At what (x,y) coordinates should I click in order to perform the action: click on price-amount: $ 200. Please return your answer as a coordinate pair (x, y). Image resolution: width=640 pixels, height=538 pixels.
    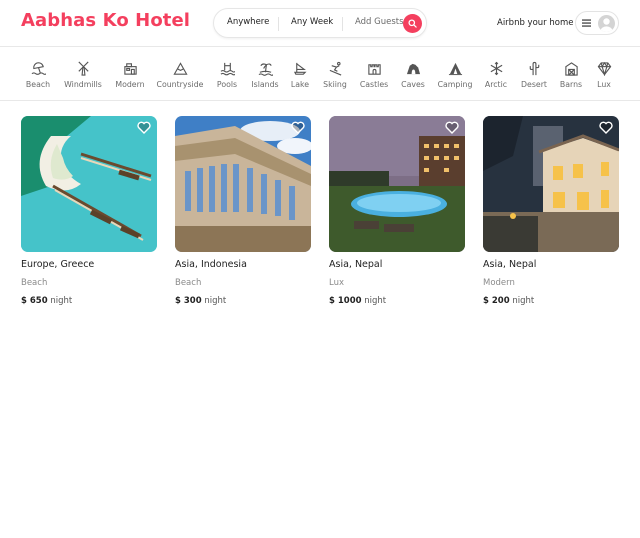
    Looking at the image, I should click on (496, 301).